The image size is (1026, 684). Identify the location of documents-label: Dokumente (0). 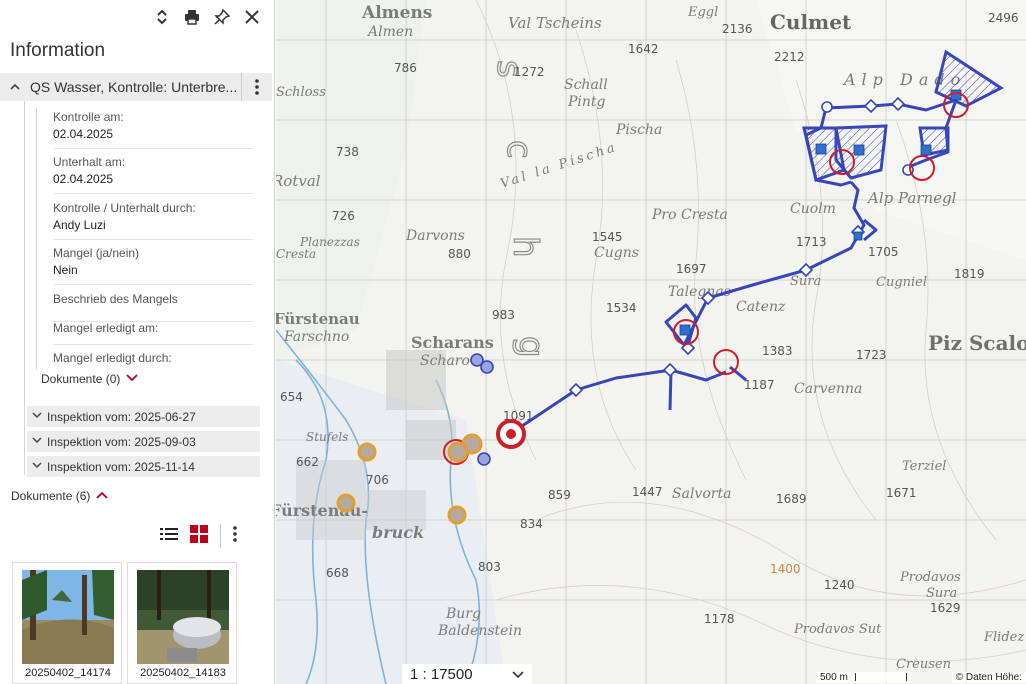
(81, 379).